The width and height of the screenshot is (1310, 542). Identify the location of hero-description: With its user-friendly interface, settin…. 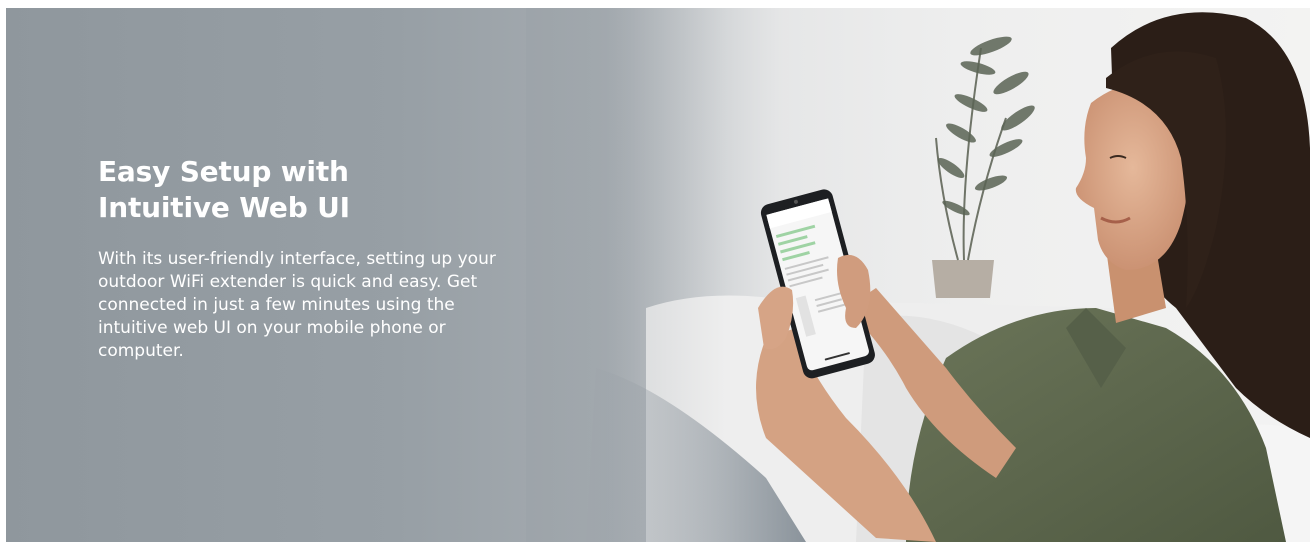
(297, 305).